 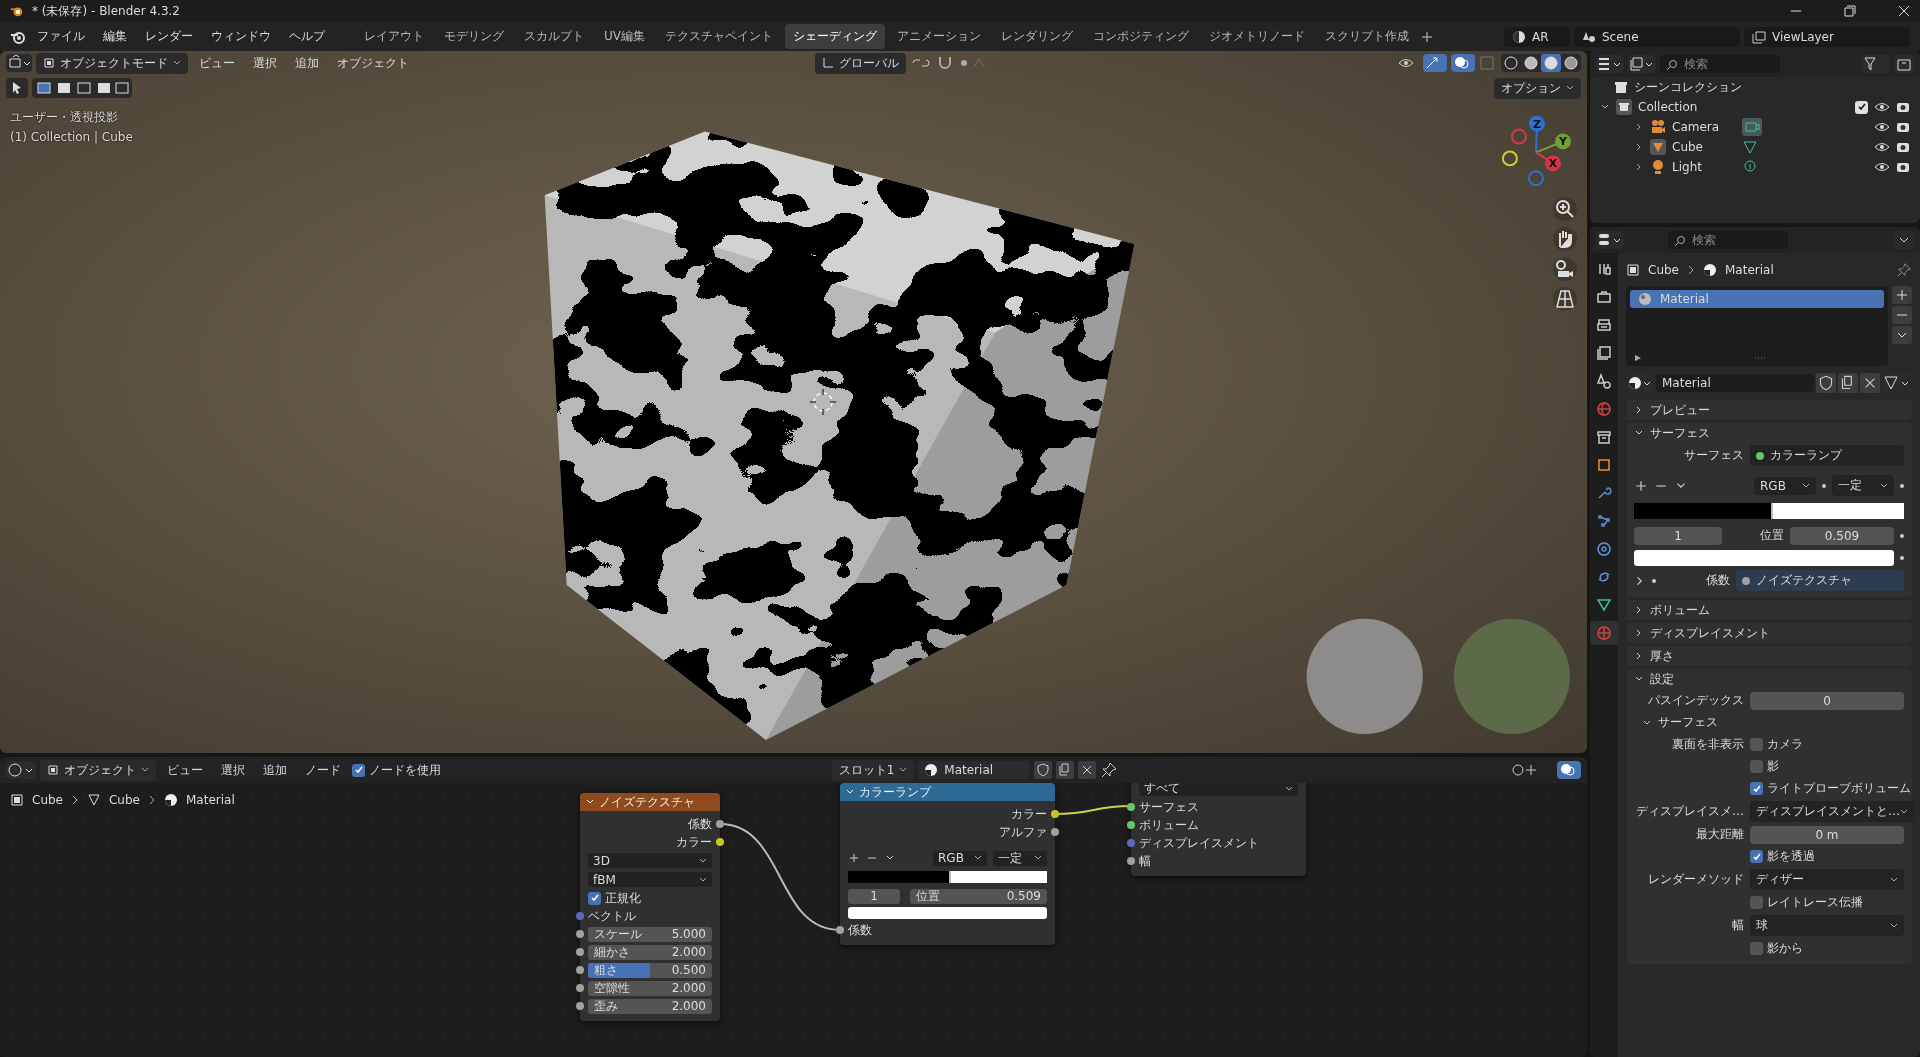 What do you see at coordinates (82, 88) in the screenshot?
I see `selection-modes-icon` at bounding box center [82, 88].